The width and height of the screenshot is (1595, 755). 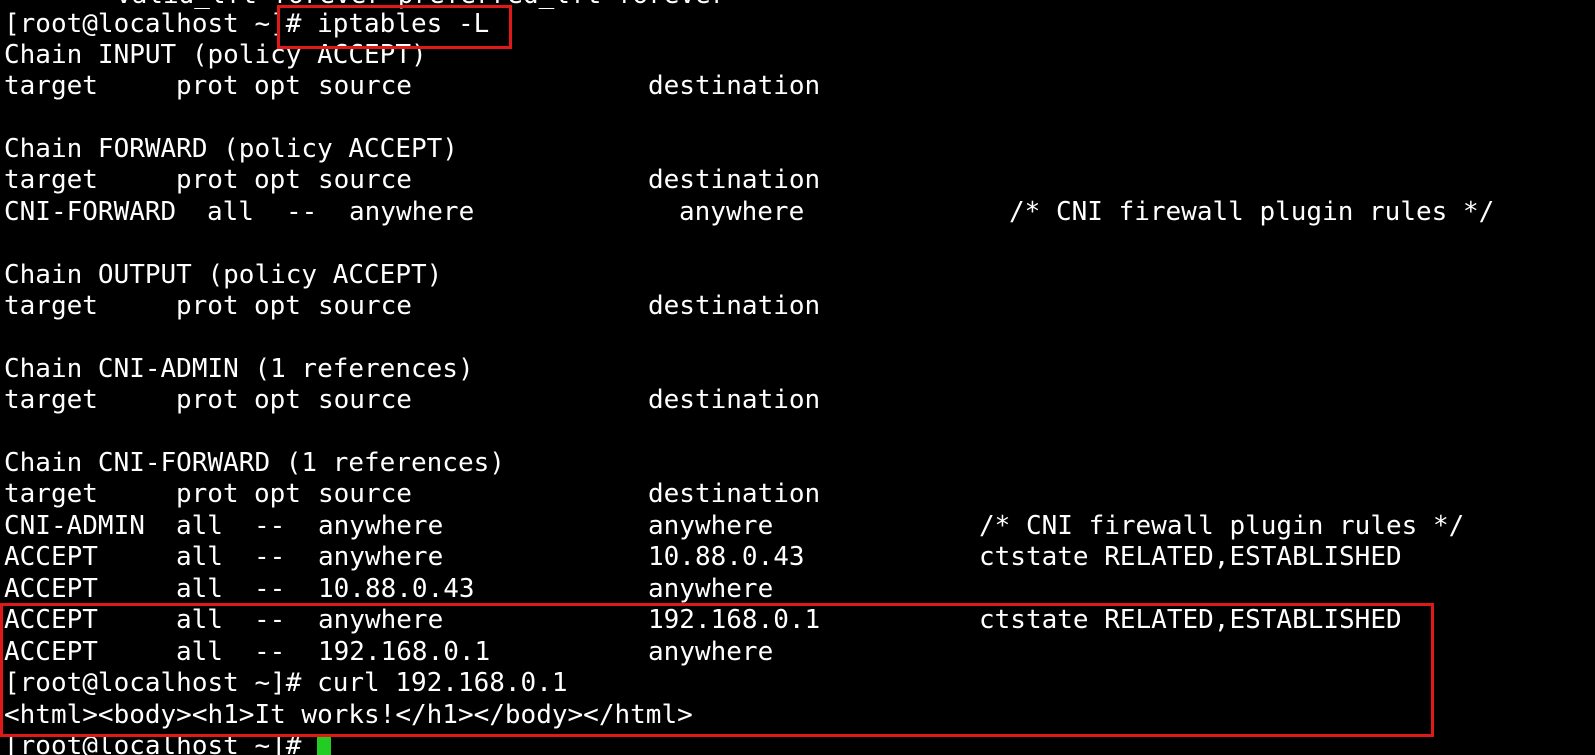 I want to click on rule-source: 192.168.0.1, so click(x=404, y=652).